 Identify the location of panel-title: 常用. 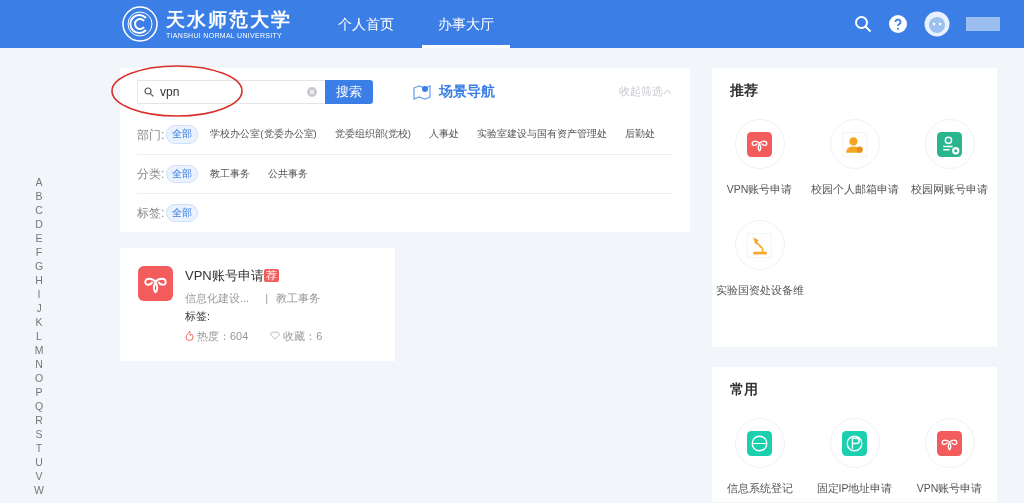
(744, 389).